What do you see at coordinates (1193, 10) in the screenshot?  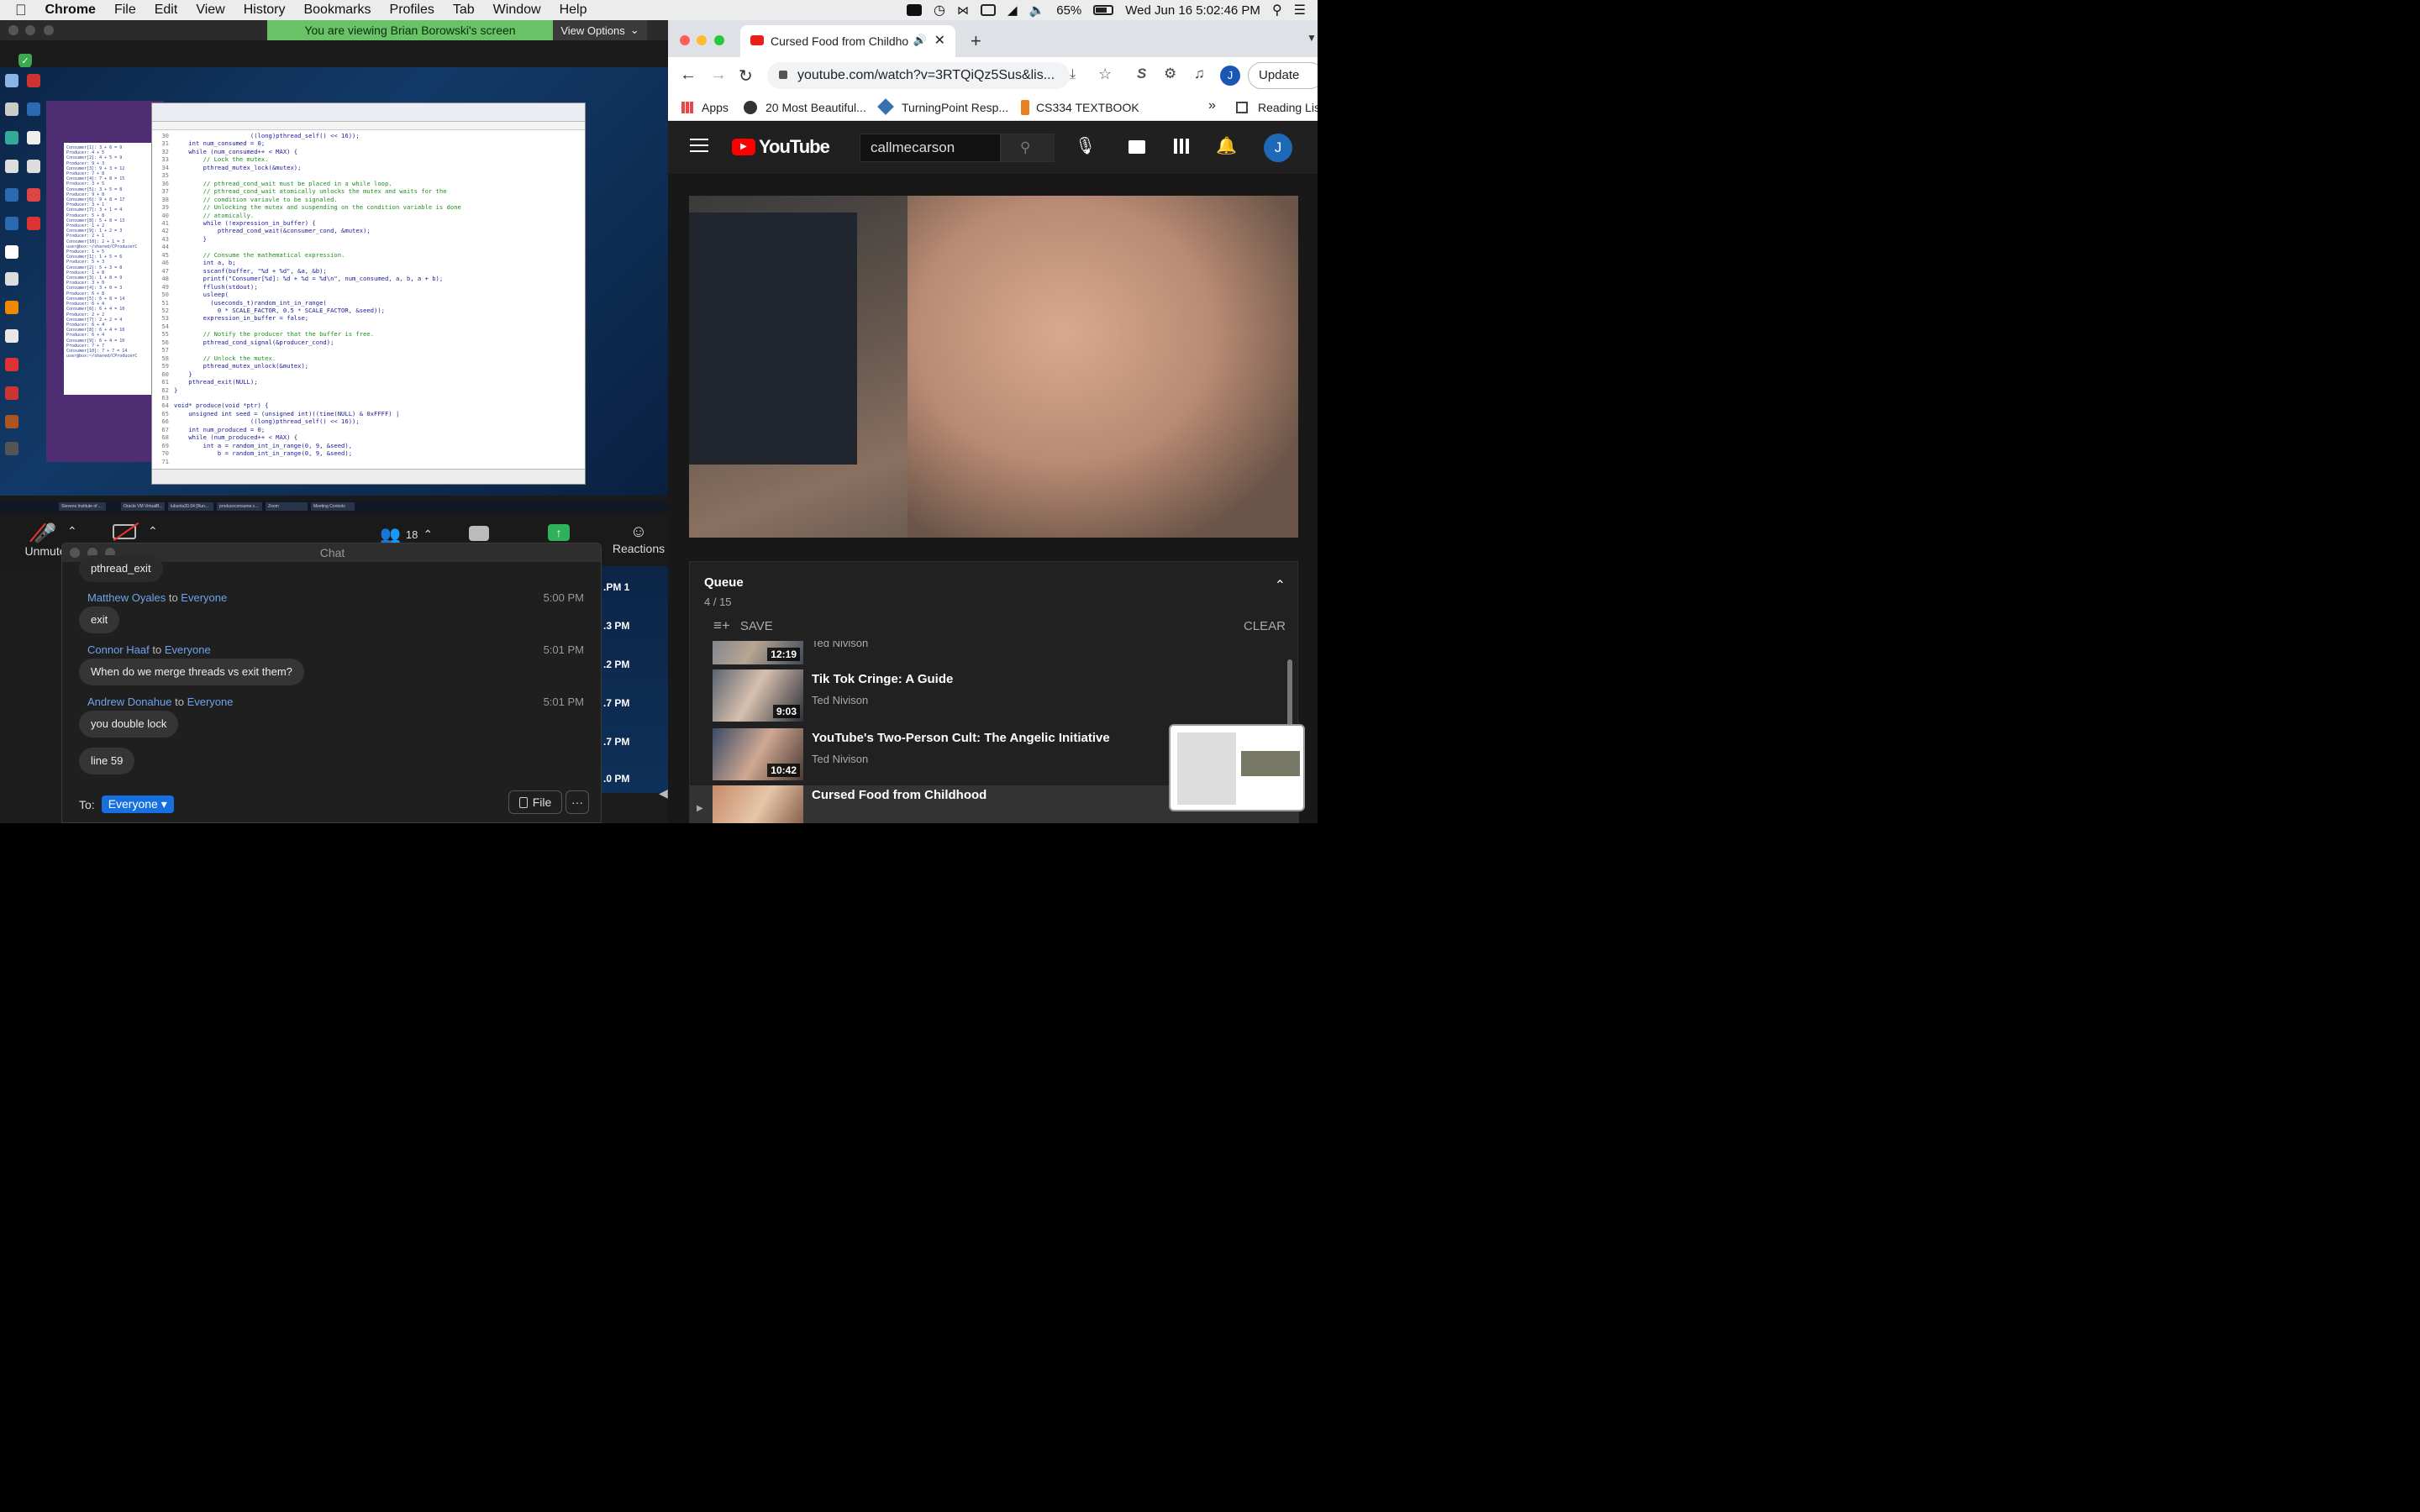 I see `clock: Wed Jun 16 5:02:46 PM` at bounding box center [1193, 10].